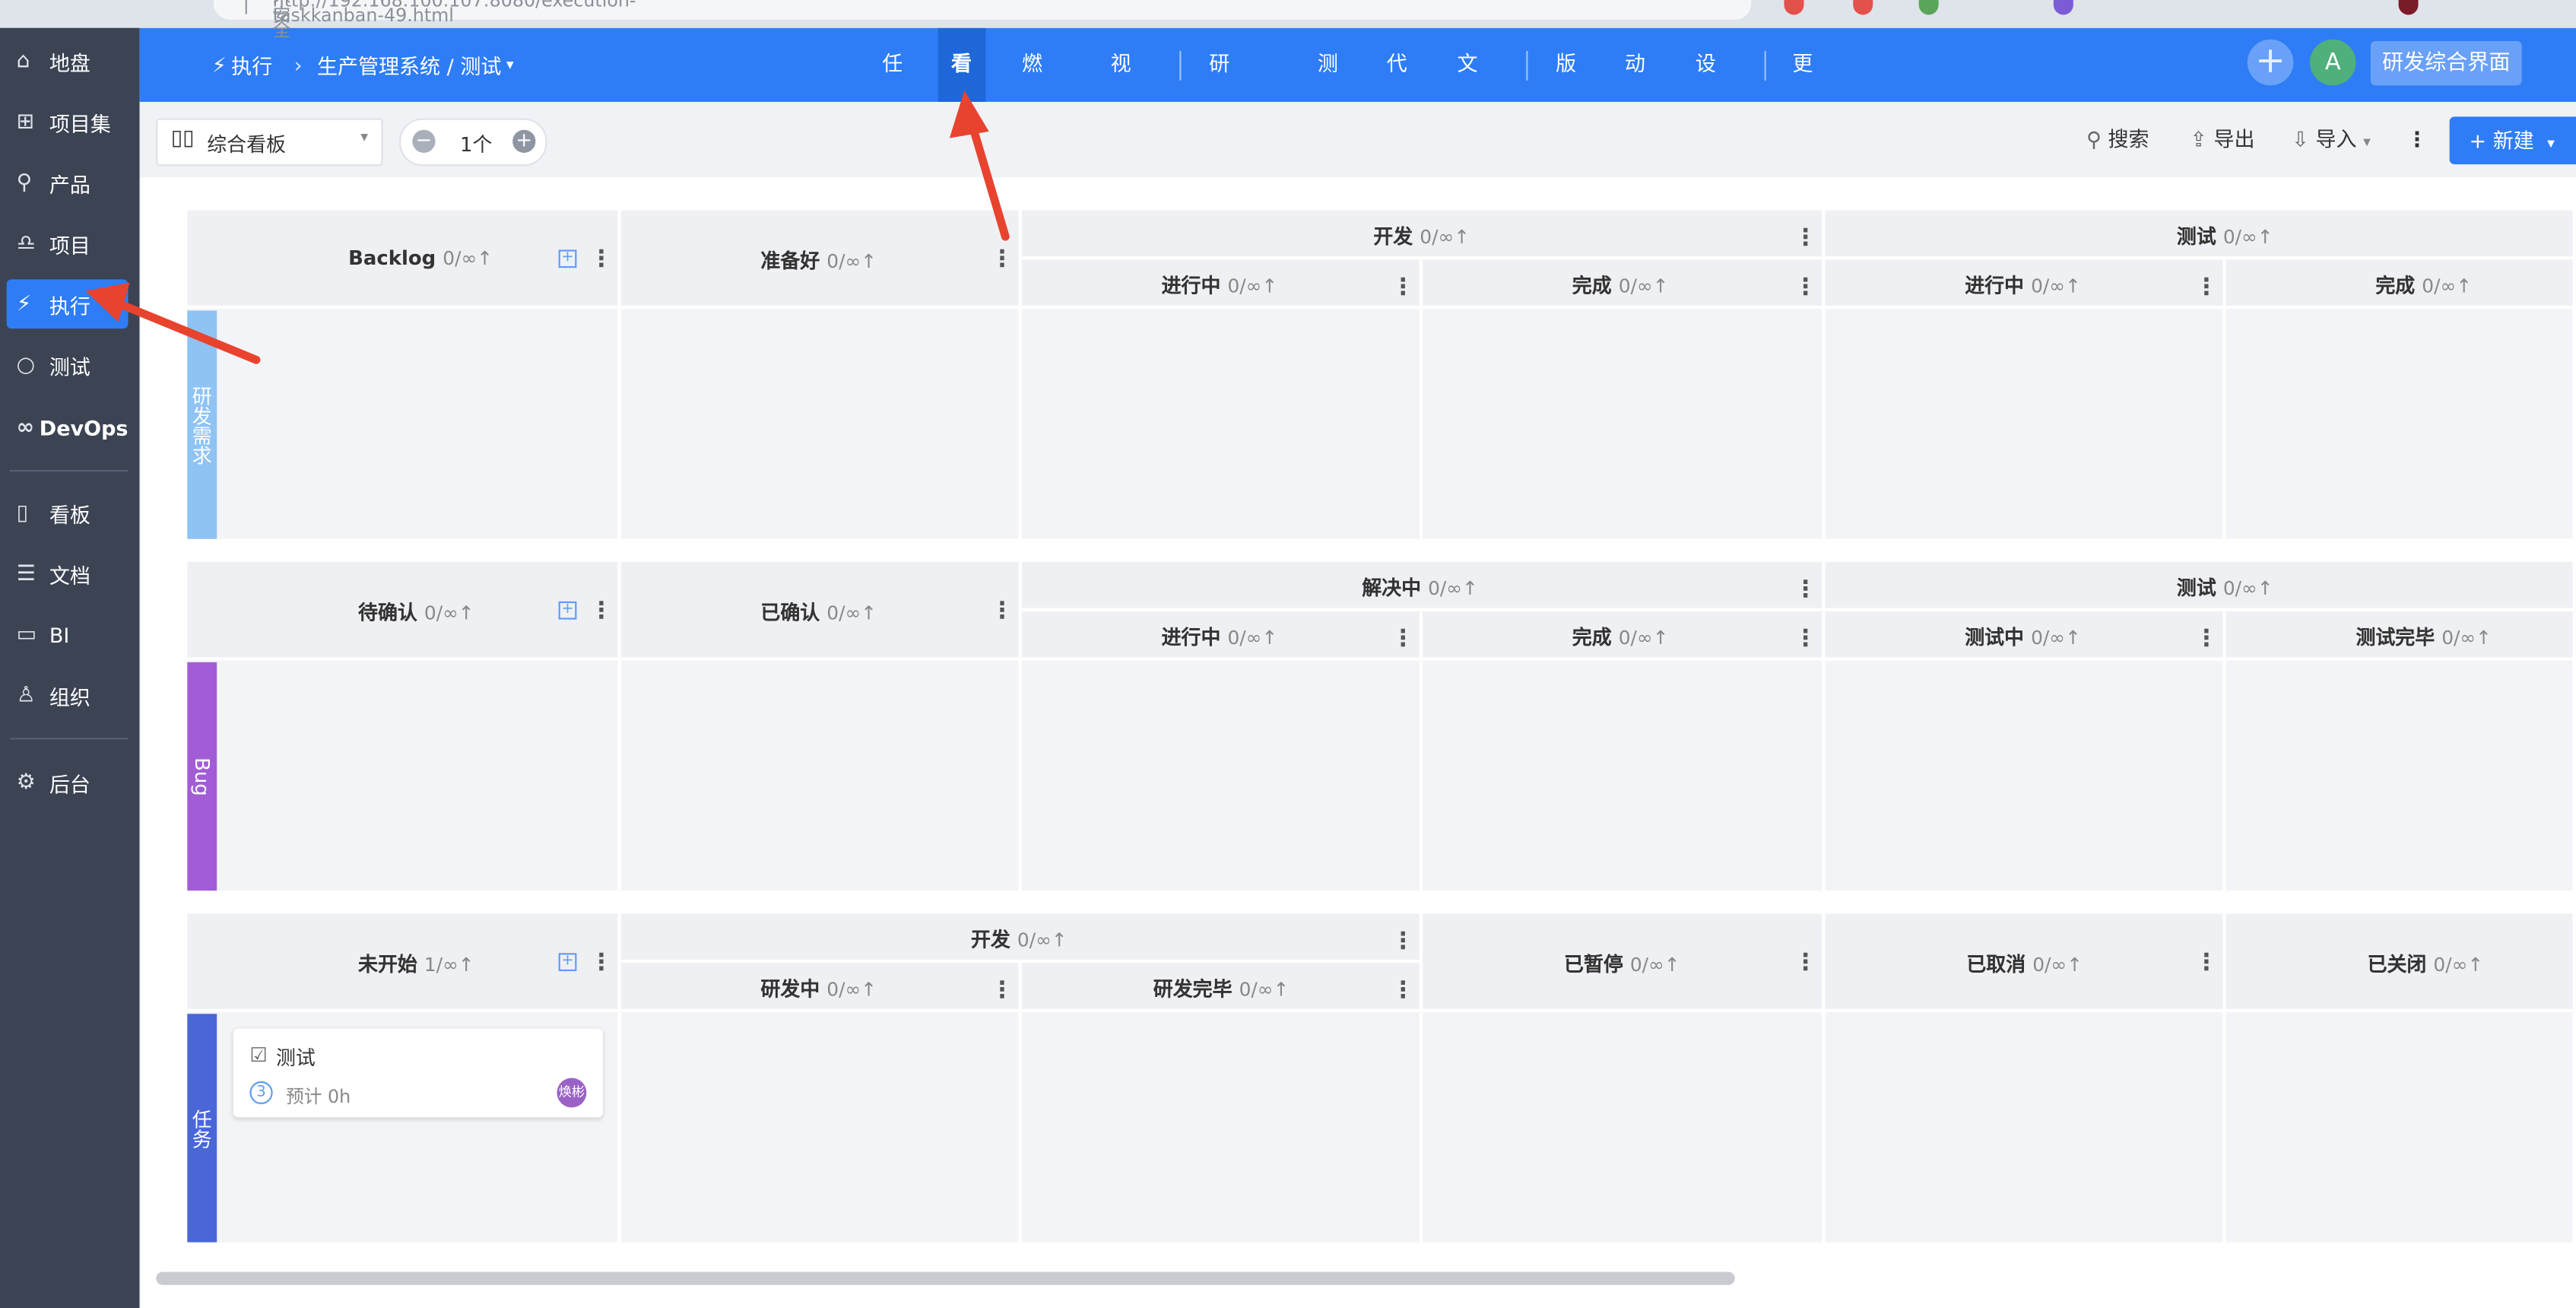 This screenshot has height=1308, width=2576. Describe the element at coordinates (548, 227) in the screenshot. I see `annotation-arrows` at that location.